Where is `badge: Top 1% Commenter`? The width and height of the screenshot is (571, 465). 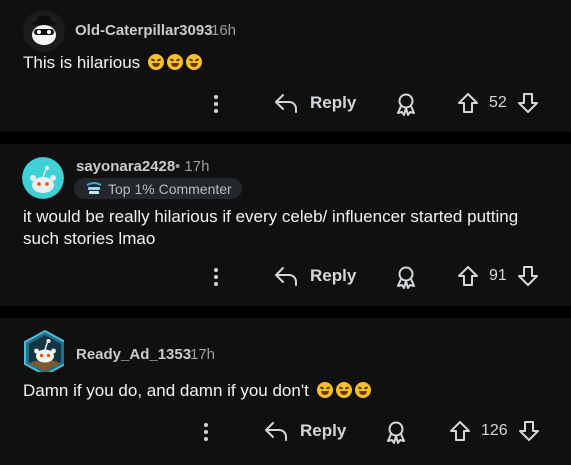 badge: Top 1% Commenter is located at coordinates (158, 188).